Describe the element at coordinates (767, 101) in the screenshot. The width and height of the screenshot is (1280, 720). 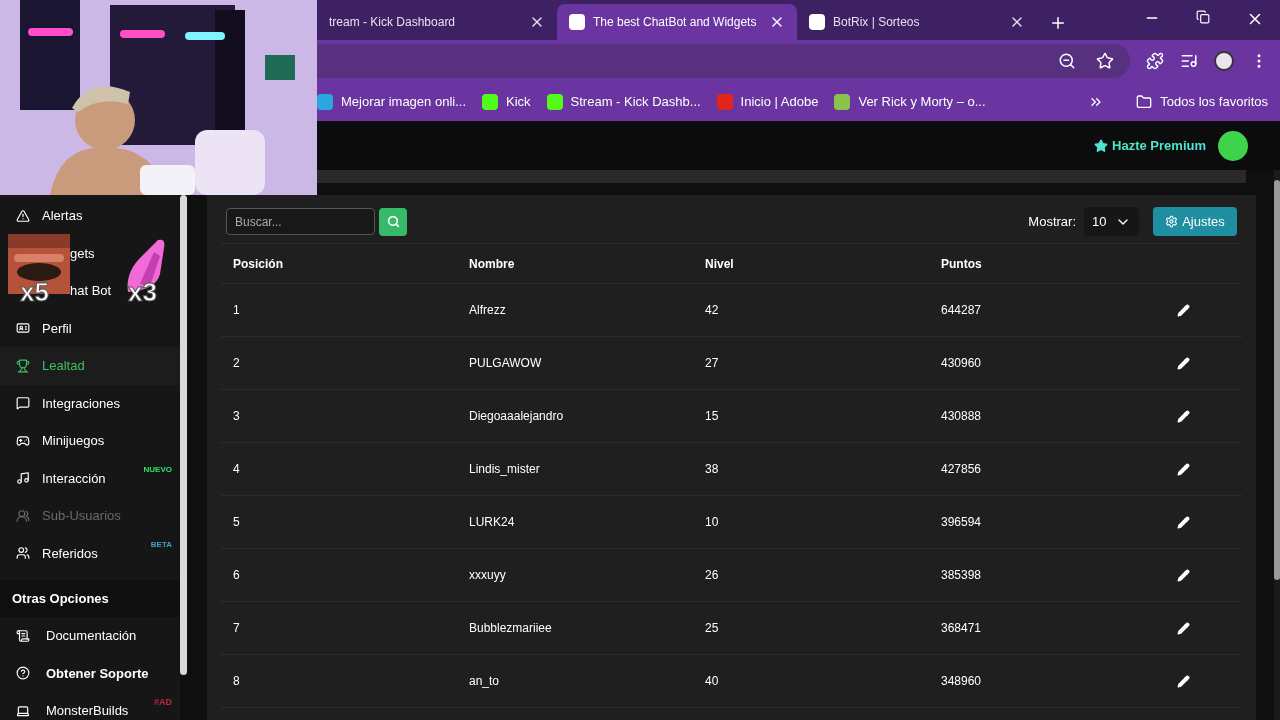
I see `bookmark: Inicio | Adobe` at that location.